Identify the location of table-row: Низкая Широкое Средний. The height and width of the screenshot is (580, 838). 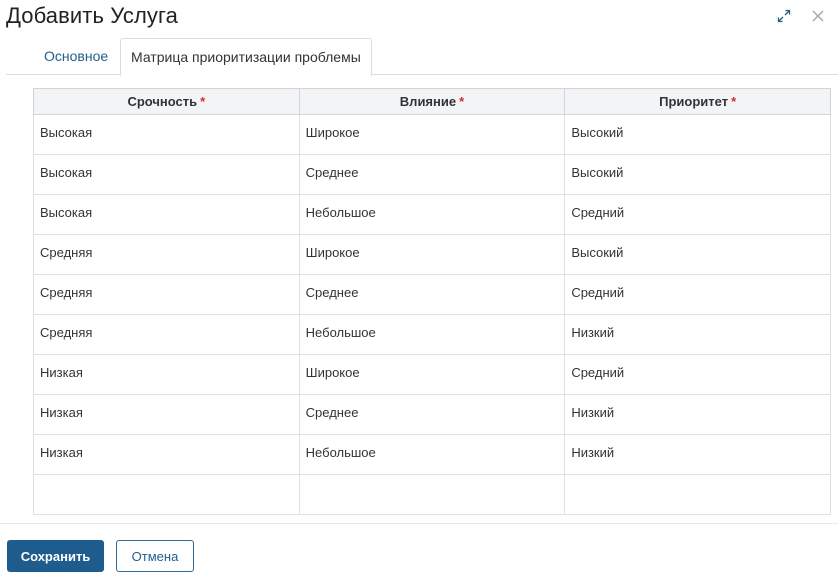
(432, 374).